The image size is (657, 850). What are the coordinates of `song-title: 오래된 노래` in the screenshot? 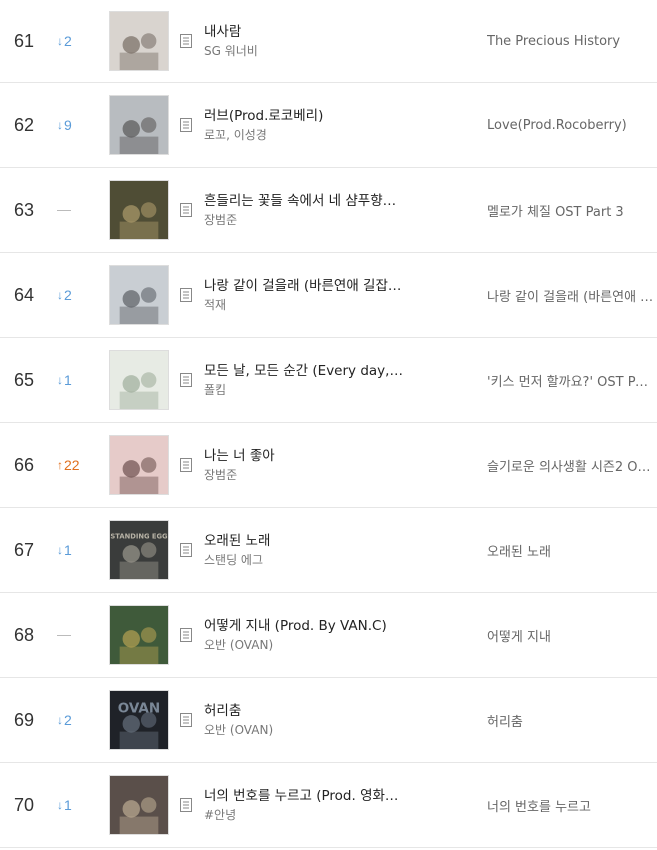 It's located at (304, 541).